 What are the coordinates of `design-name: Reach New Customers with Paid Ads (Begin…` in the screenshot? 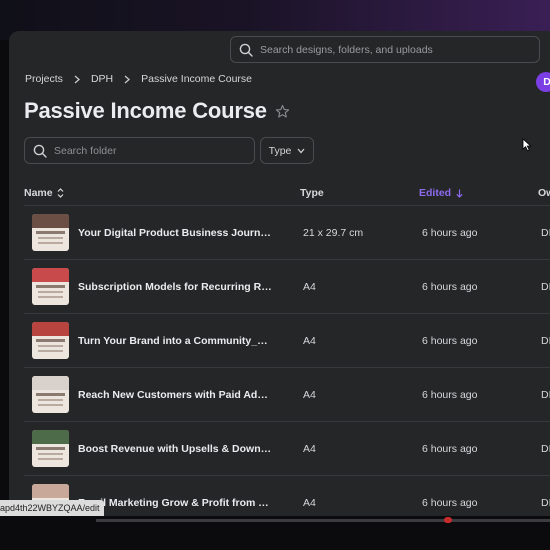 It's located at (175, 395).